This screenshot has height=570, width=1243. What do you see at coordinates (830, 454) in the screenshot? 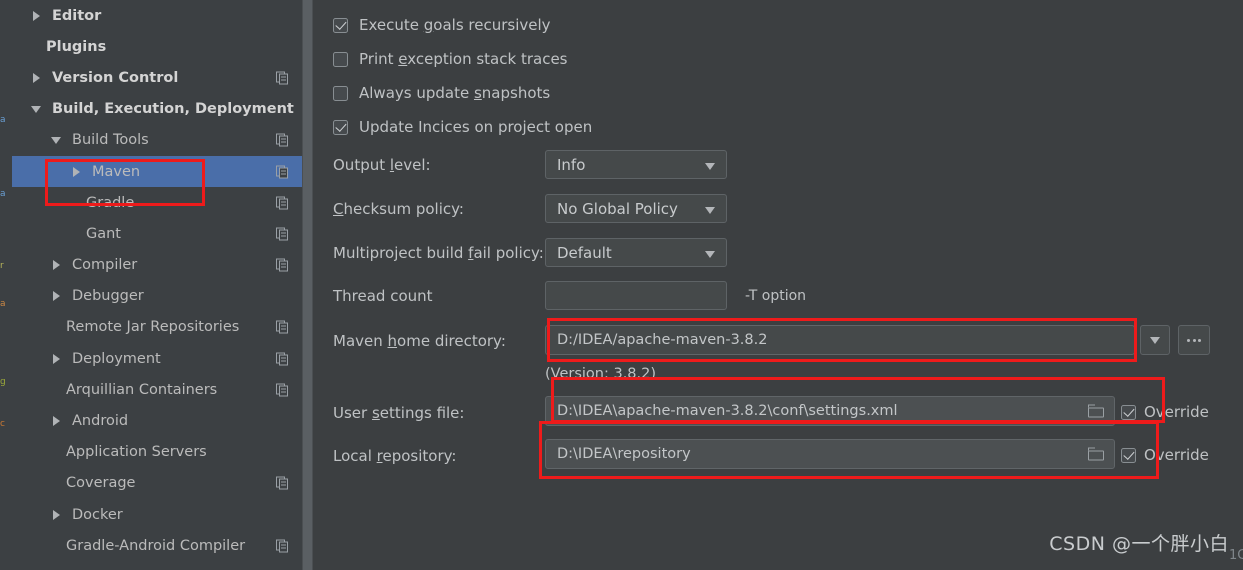
I see `local-repository-input: D:\IDEA\repository` at bounding box center [830, 454].